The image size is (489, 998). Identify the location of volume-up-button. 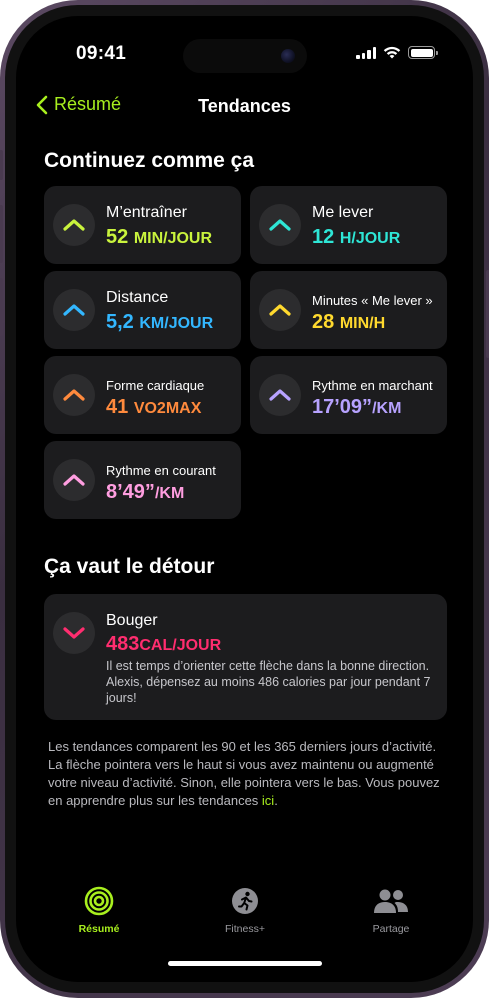
(1, 234).